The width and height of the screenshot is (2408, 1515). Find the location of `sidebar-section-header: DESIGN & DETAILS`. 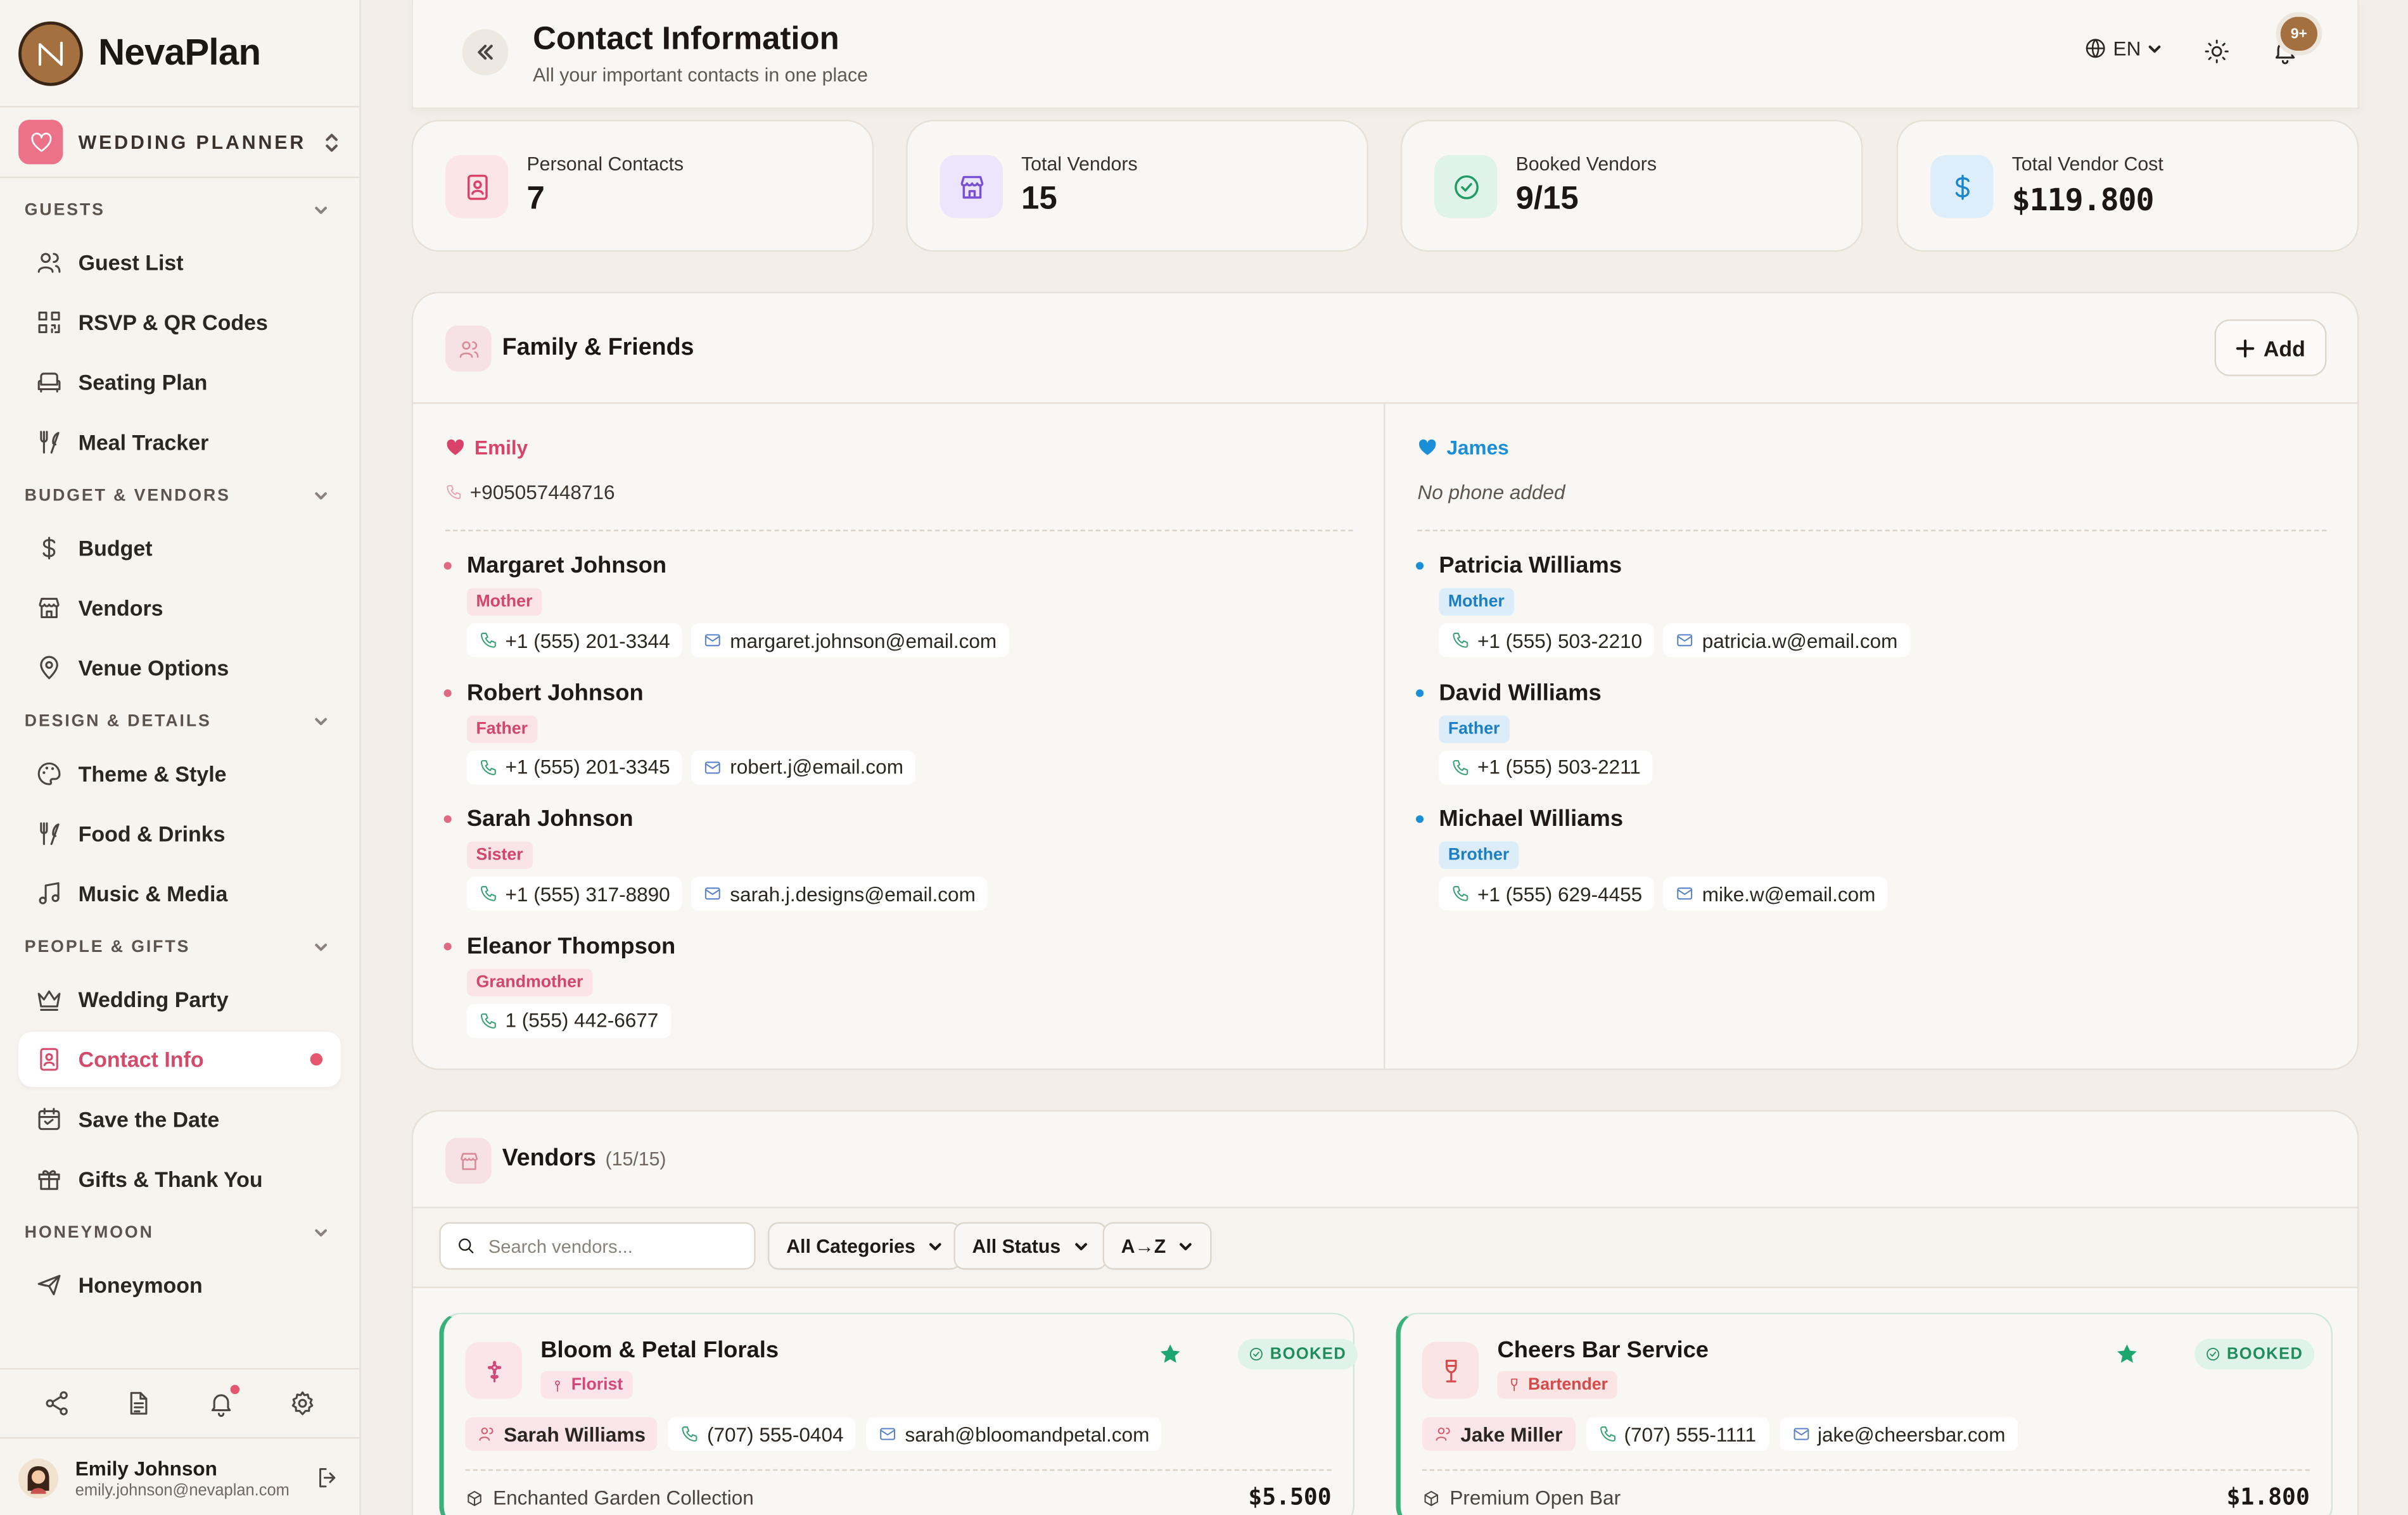

sidebar-section-header: DESIGN & DETAILS is located at coordinates (179, 722).